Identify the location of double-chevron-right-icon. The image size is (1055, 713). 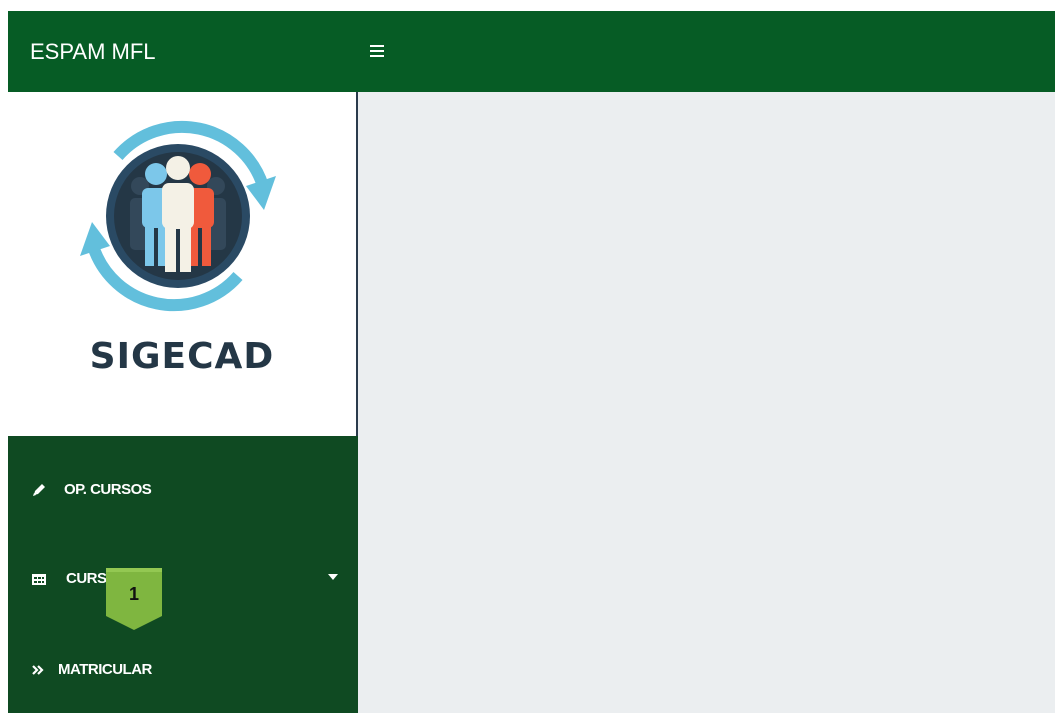
(38, 670).